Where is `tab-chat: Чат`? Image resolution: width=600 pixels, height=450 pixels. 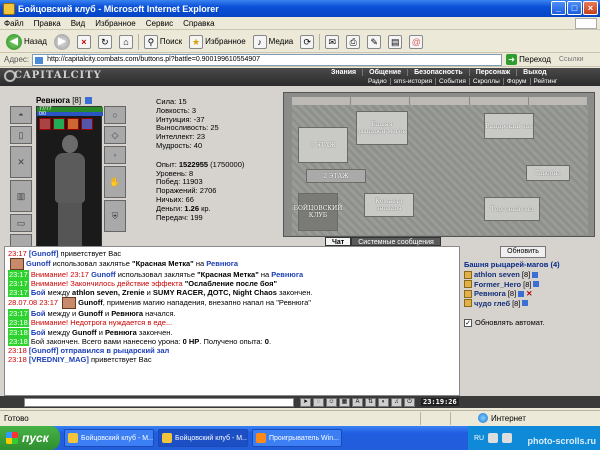 tab-chat: Чат is located at coordinates (338, 241).